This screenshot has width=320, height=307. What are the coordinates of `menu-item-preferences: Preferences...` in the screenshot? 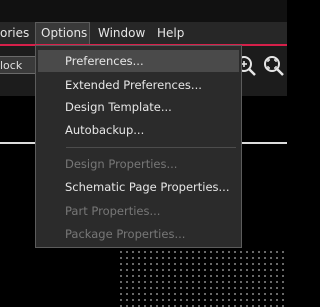 It's located at (138, 61).